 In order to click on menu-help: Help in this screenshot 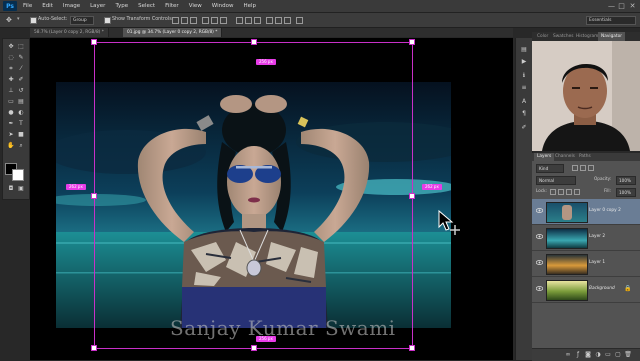, I will do `click(249, 6)`.